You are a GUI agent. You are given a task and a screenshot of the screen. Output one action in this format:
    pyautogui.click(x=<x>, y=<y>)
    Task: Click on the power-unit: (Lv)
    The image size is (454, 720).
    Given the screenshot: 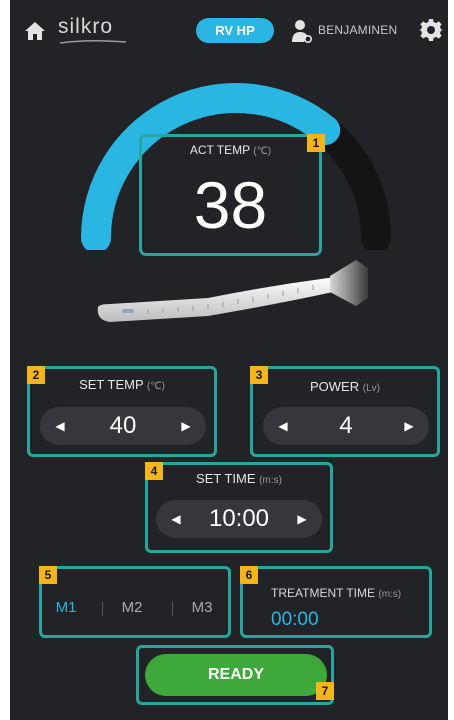 What is the action you would take?
    pyautogui.click(x=371, y=388)
    